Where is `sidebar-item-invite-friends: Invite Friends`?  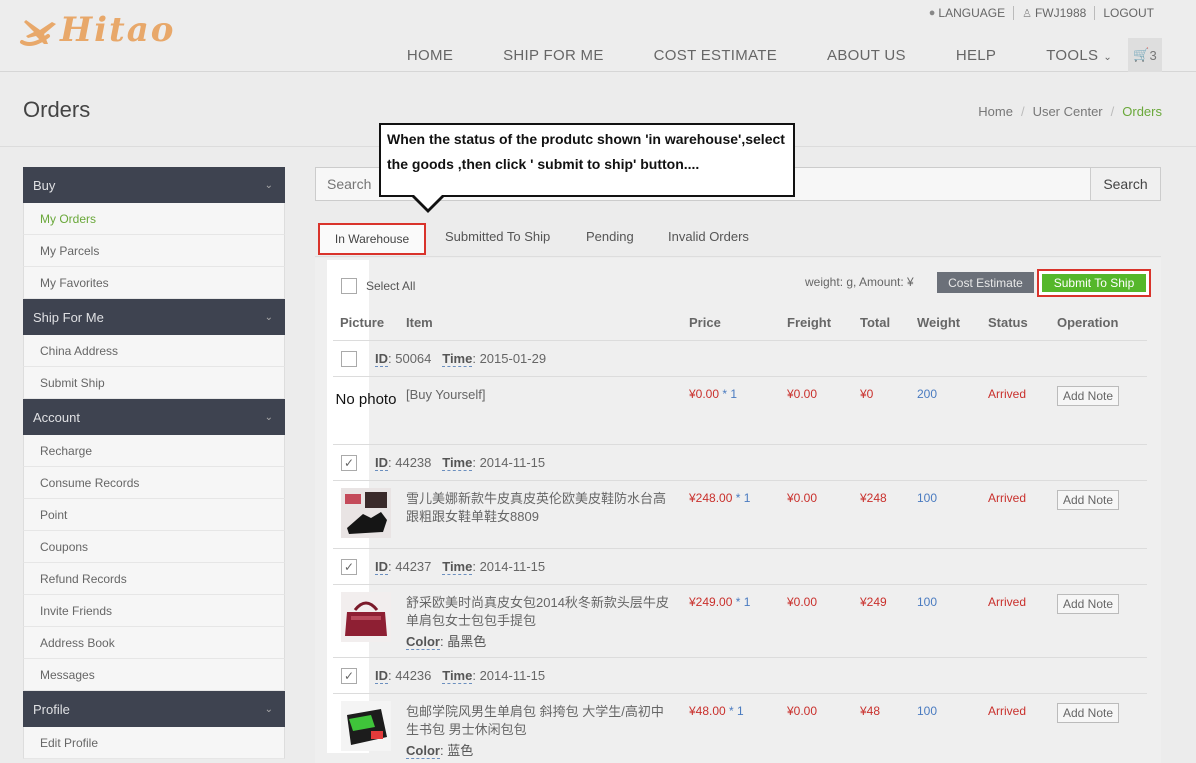
sidebar-item-invite-friends: Invite Friends is located at coordinates (154, 611).